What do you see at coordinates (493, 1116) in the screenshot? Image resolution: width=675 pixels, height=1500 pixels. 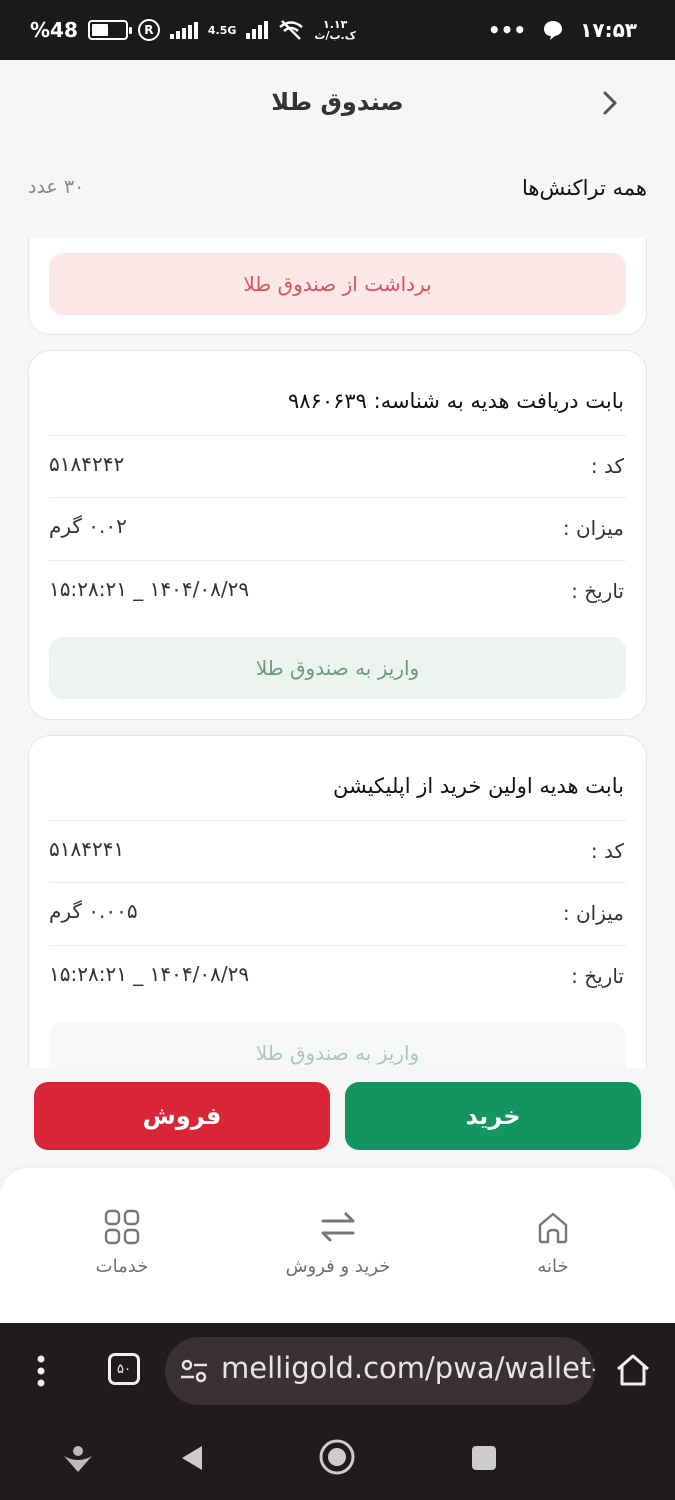 I see `buy-button: خرید` at bounding box center [493, 1116].